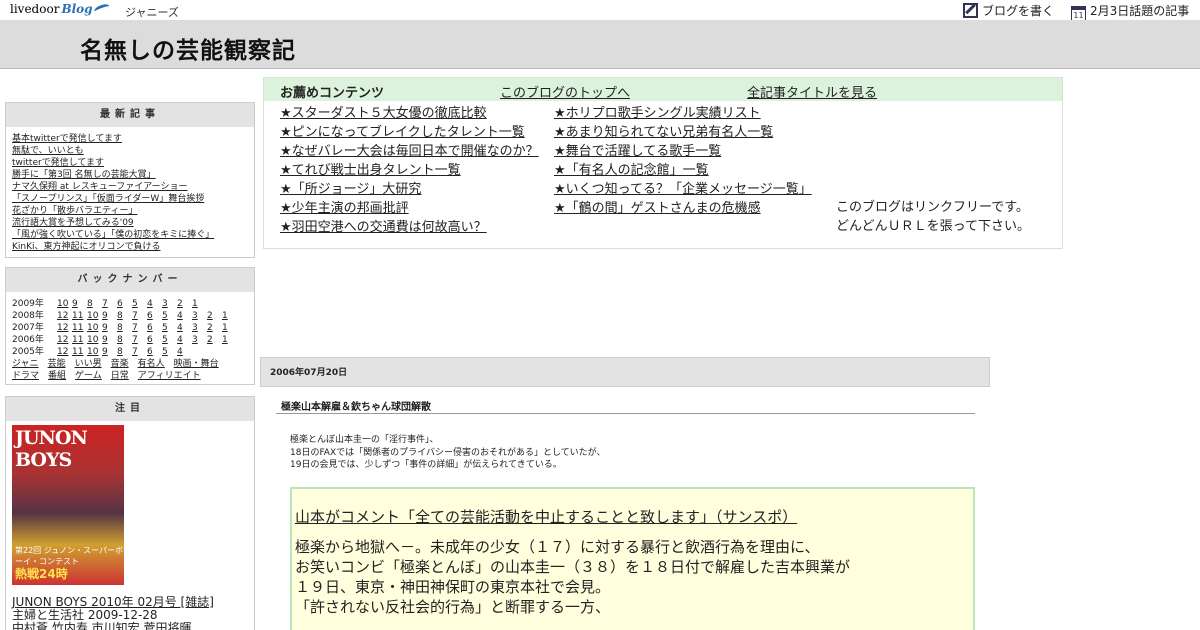  I want to click on category-link: 音楽, so click(120, 364).